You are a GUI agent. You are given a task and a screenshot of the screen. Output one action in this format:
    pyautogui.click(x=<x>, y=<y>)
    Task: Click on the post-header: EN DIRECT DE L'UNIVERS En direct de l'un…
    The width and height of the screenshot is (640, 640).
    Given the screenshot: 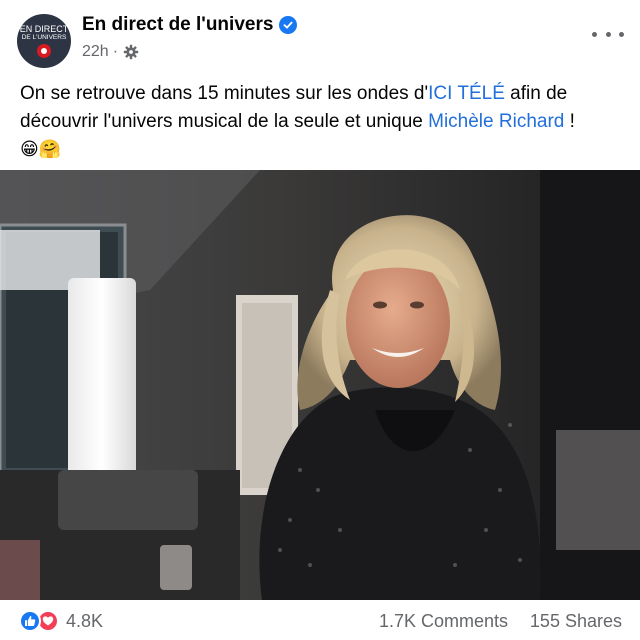 What is the action you would take?
    pyautogui.click(x=320, y=36)
    